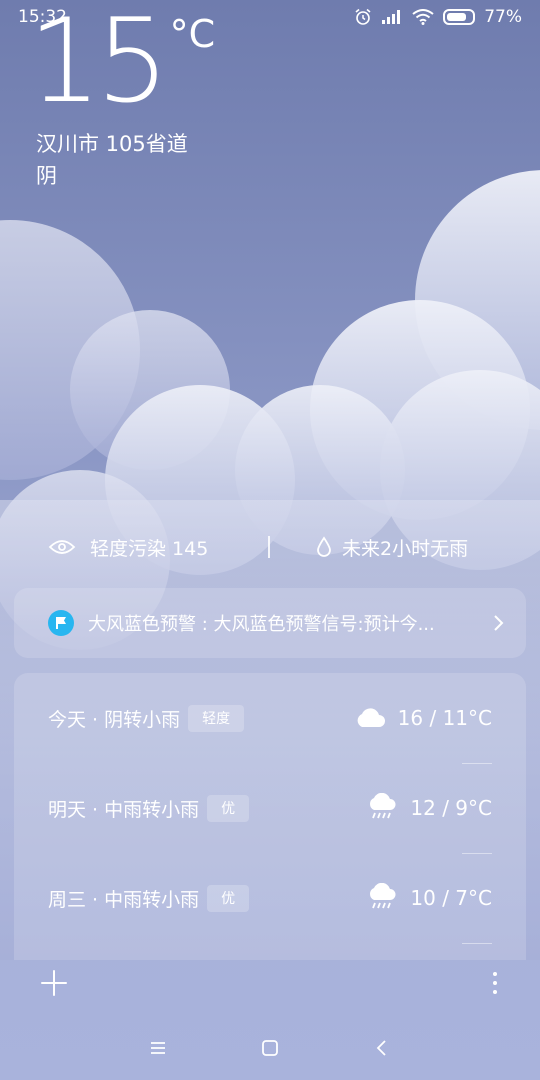 The width and height of the screenshot is (540, 1080). What do you see at coordinates (477, 943) in the screenshot?
I see `row-divider` at bounding box center [477, 943].